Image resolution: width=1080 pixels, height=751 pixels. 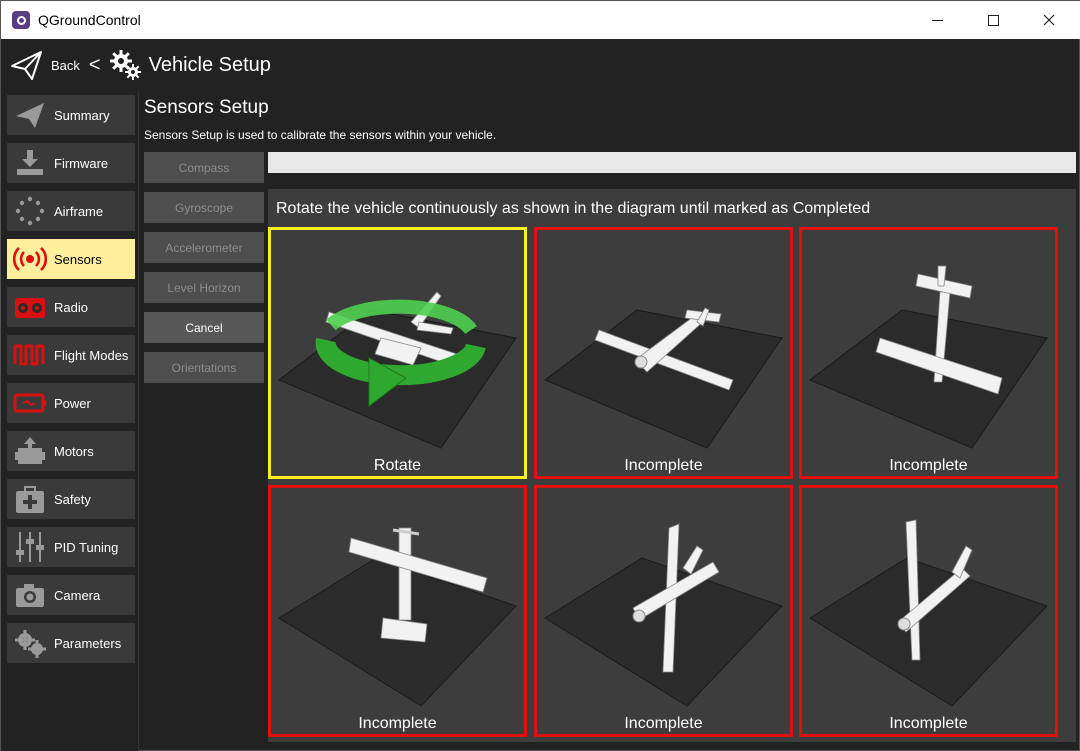 I want to click on sidebar-item-label: Radio, so click(x=71, y=307).